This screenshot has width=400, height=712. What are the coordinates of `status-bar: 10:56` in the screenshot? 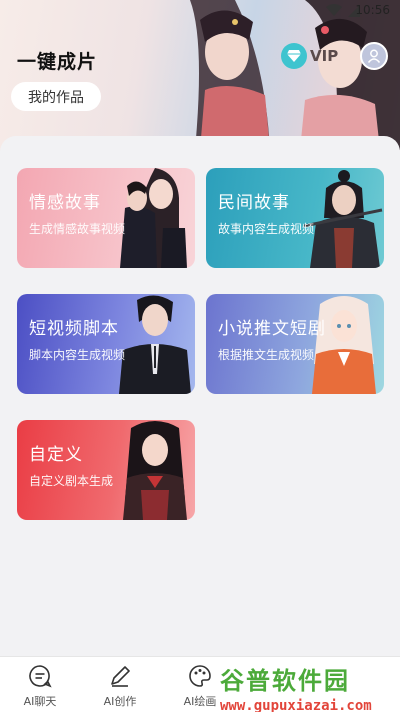 It's located at (200, 11).